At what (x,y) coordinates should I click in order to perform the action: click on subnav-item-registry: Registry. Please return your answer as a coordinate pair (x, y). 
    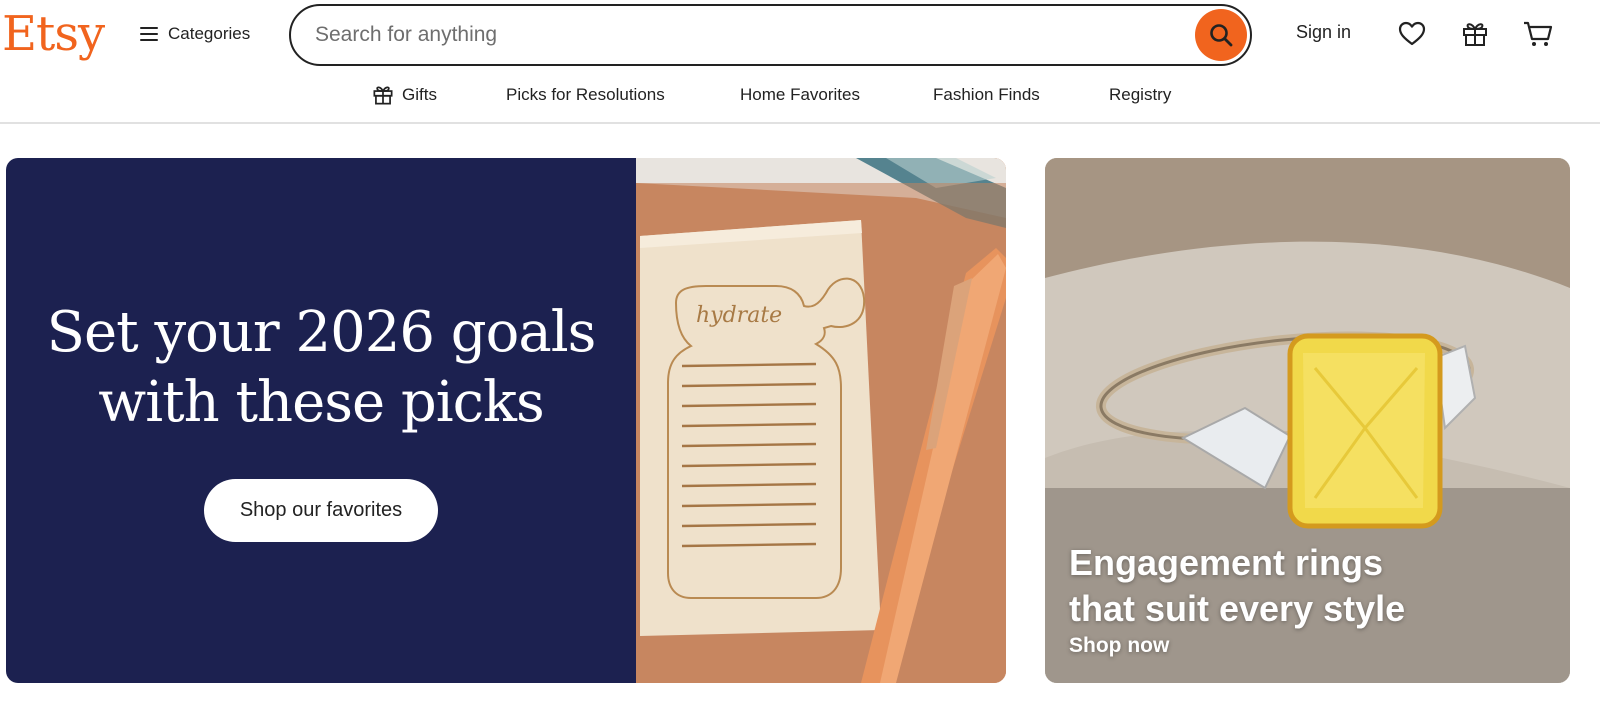
    Looking at the image, I should click on (1140, 95).